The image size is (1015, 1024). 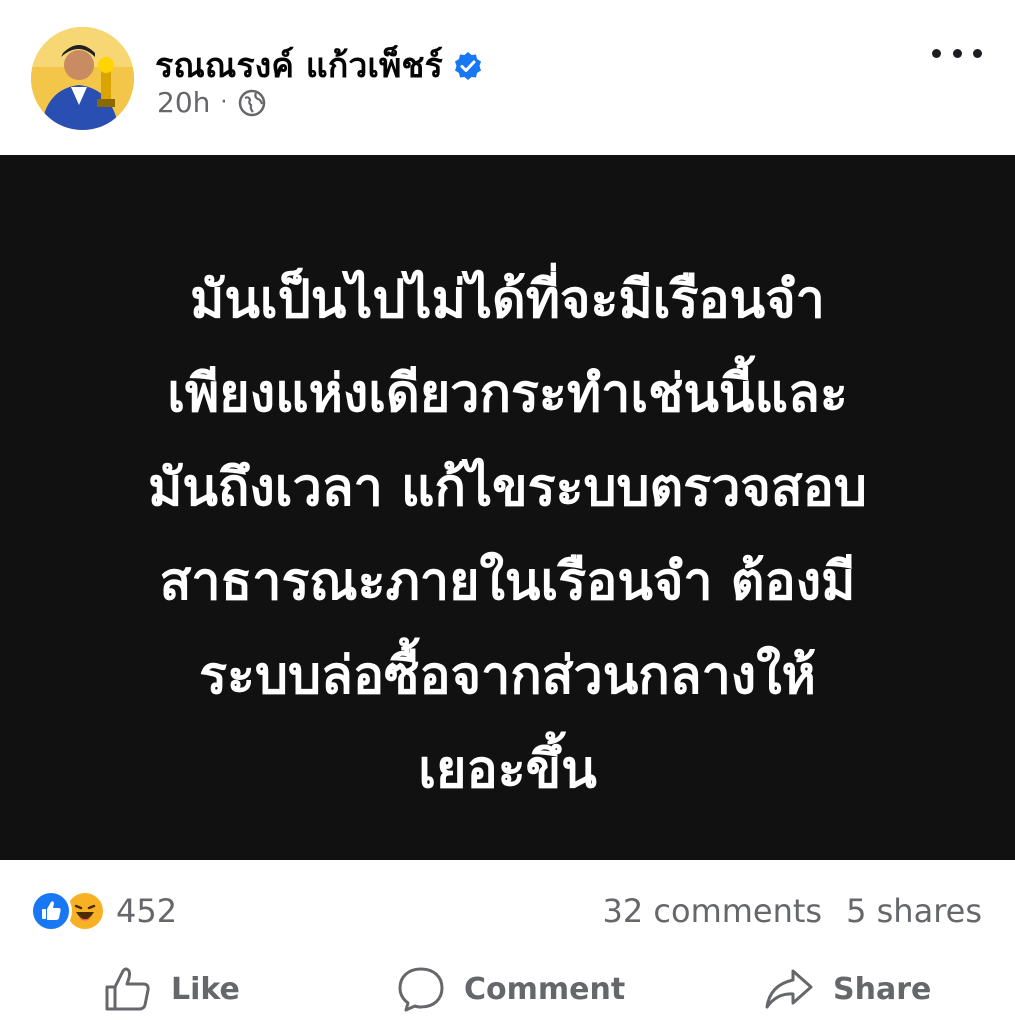 What do you see at coordinates (468, 65) in the screenshot?
I see `verified-badge-icon` at bounding box center [468, 65].